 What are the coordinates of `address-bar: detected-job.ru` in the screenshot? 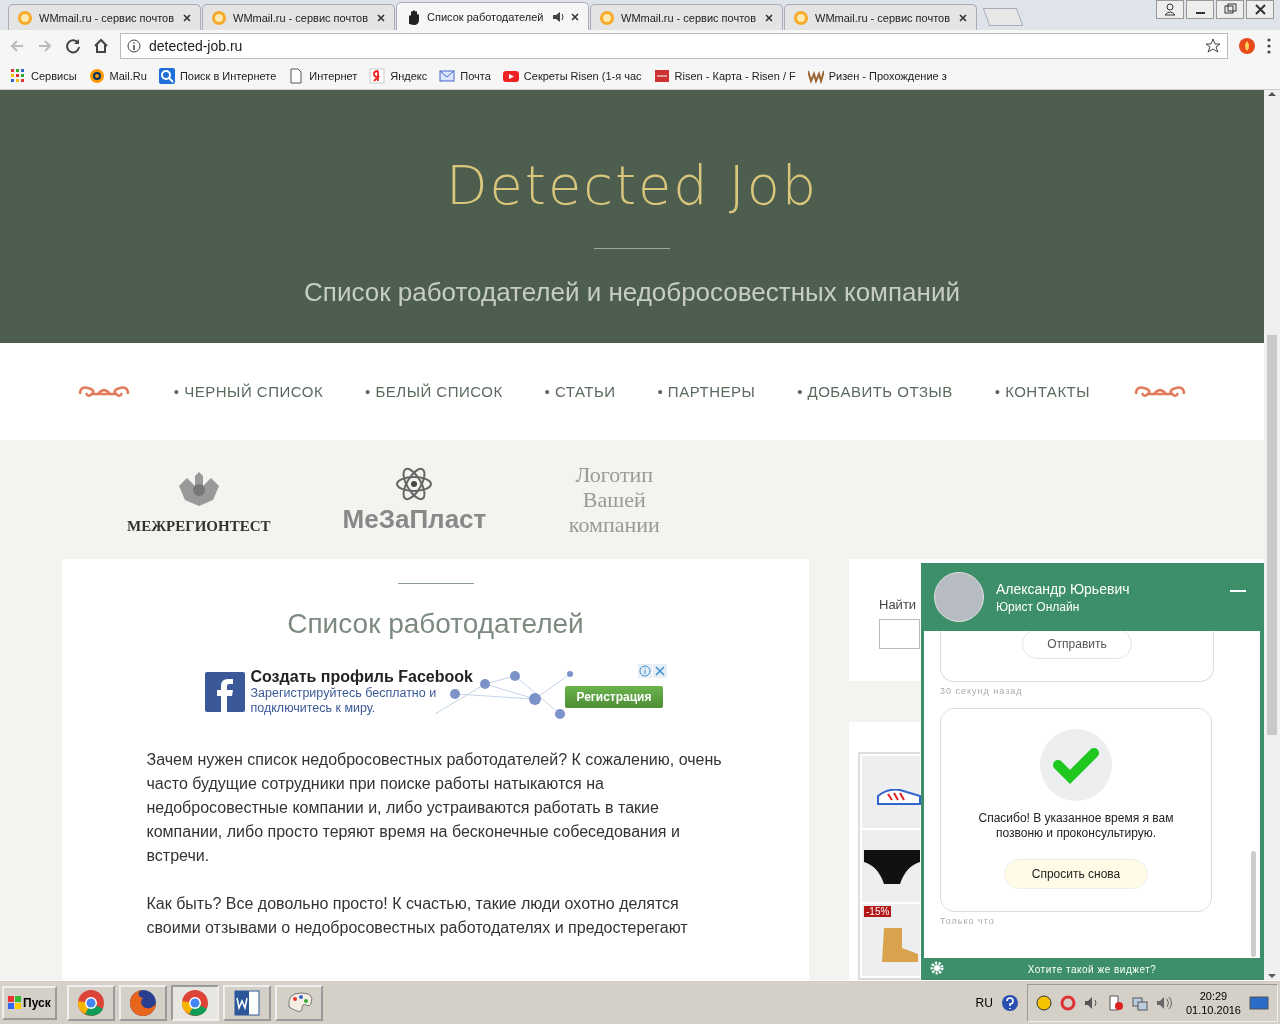 It's located at (674, 46).